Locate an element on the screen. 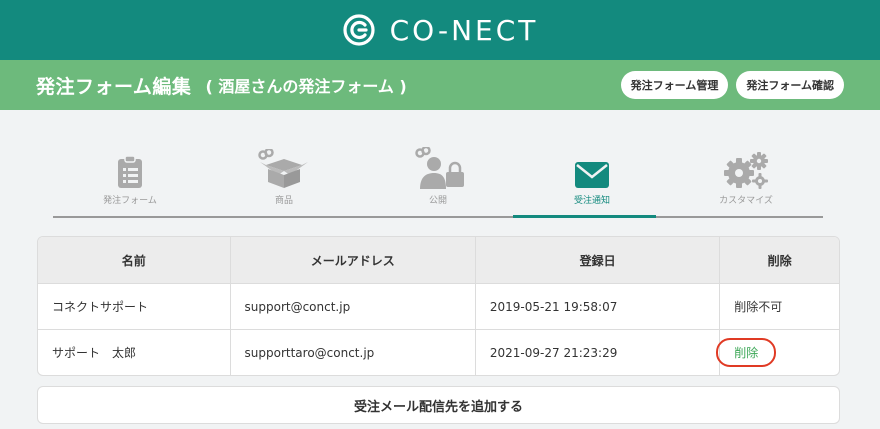 The height and width of the screenshot is (429, 880). tab-order-notification: 受注通知 is located at coordinates (592, 183).